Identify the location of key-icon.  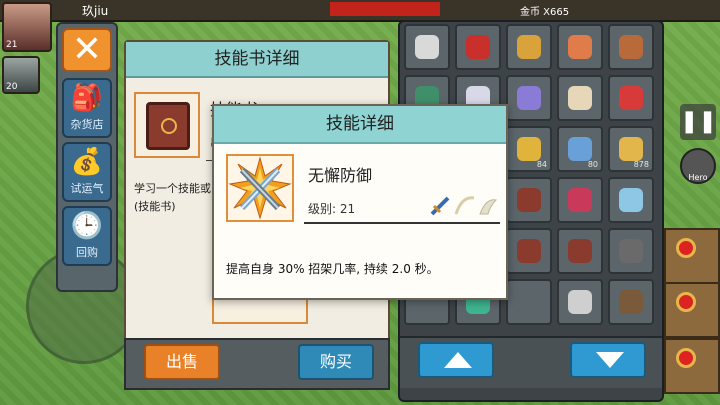
(529, 149).